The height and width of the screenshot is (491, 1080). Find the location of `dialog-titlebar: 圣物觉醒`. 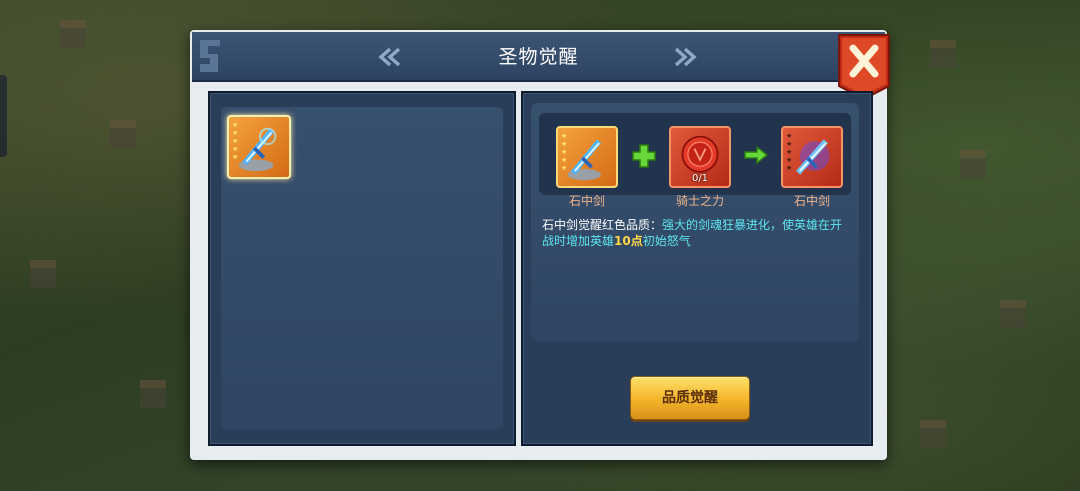

dialog-titlebar: 圣物觉醒 is located at coordinates (538, 57).